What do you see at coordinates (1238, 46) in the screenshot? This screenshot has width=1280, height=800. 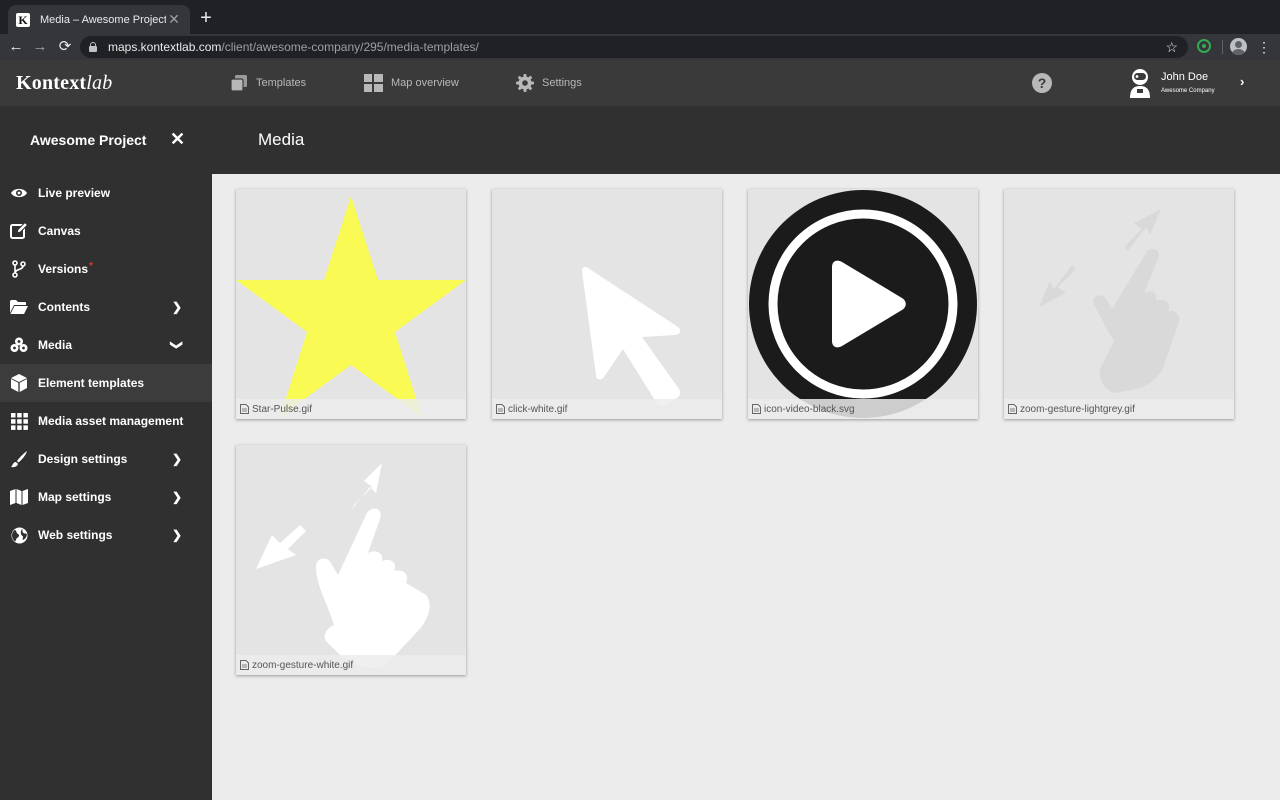 I see `profile-avatar-icon` at bounding box center [1238, 46].